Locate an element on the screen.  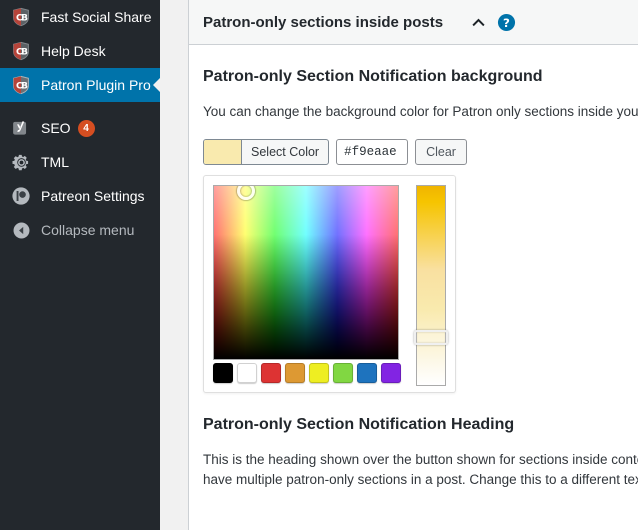
collapse-arrow-icon is located at coordinates (21, 230).